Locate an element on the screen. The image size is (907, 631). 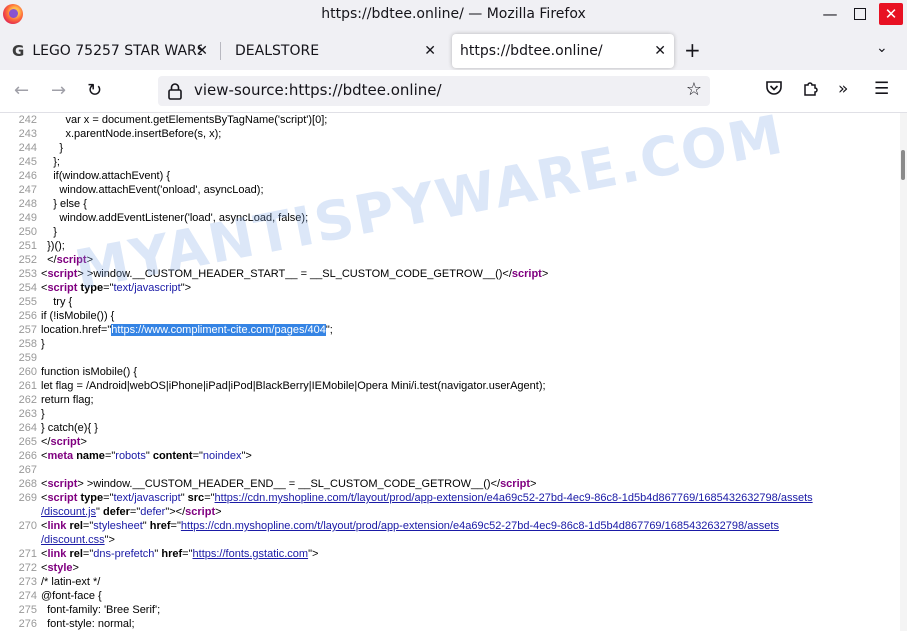
line-number: 246 is located at coordinates (27, 176).